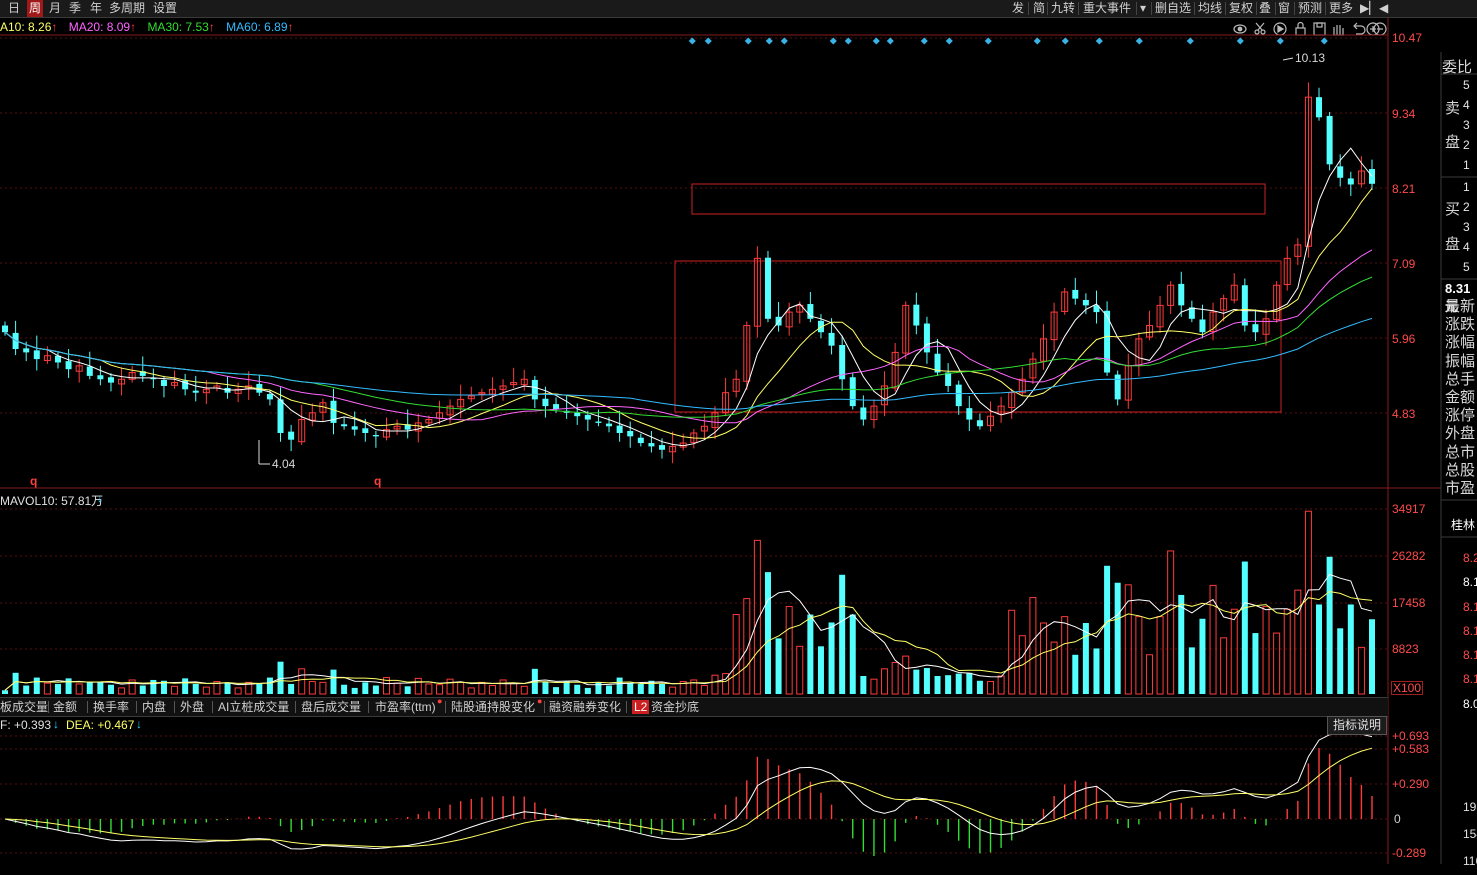 The height and width of the screenshot is (875, 1477). I want to click on buy-level-3: 3, so click(1466, 227).